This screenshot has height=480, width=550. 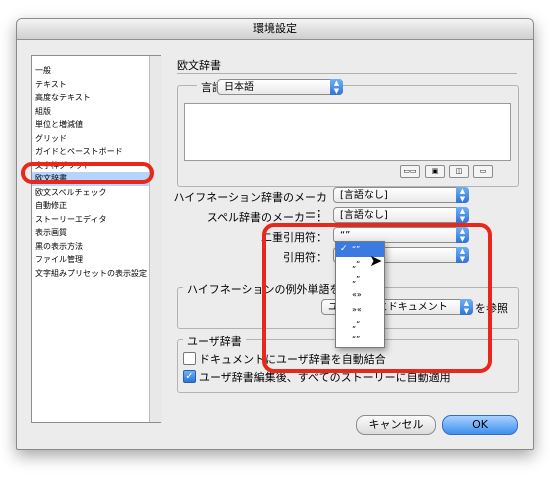 I want to click on window-title: 環境設定, so click(x=275, y=29).